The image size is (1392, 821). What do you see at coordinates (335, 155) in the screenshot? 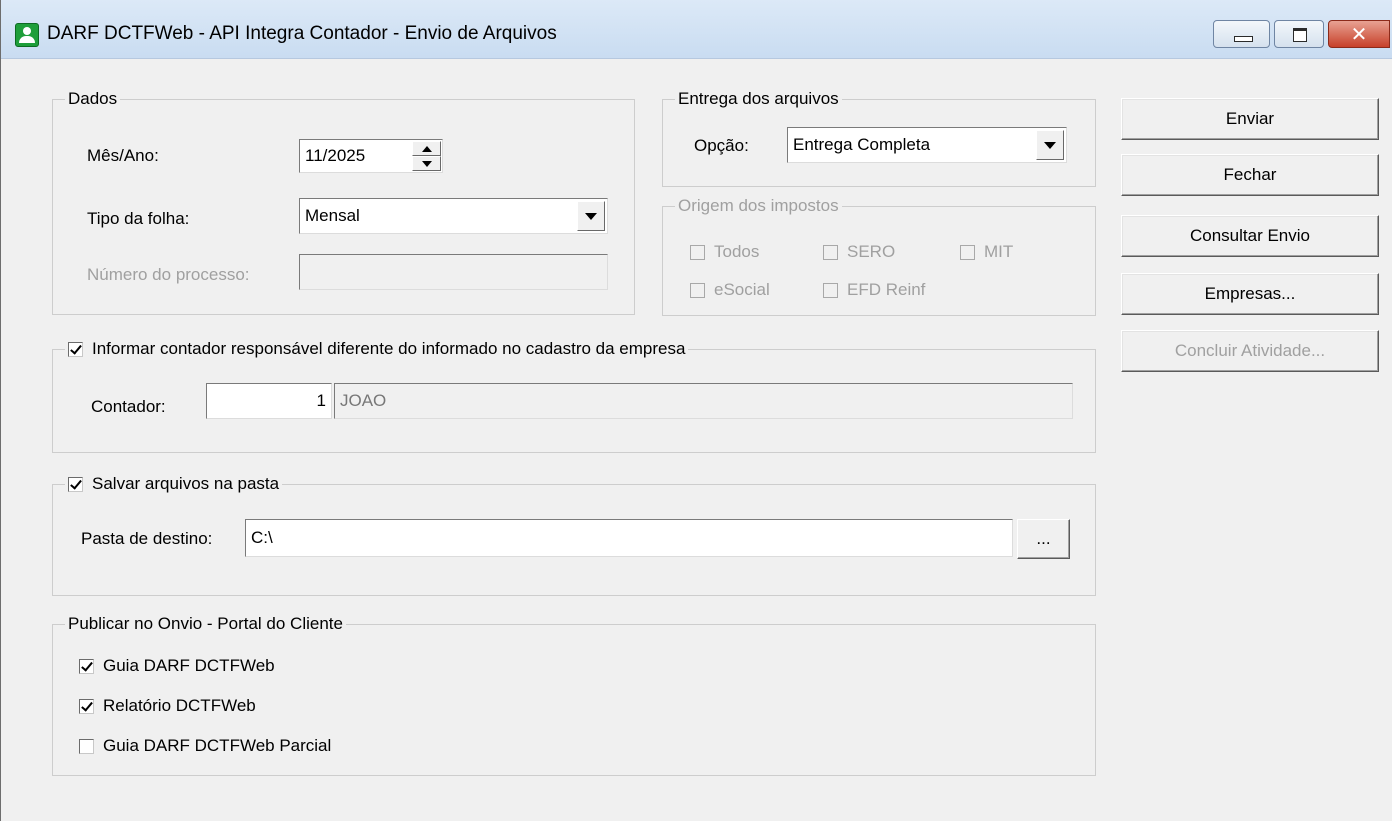
I see `mes-ano-value: 11/2025` at bounding box center [335, 155].